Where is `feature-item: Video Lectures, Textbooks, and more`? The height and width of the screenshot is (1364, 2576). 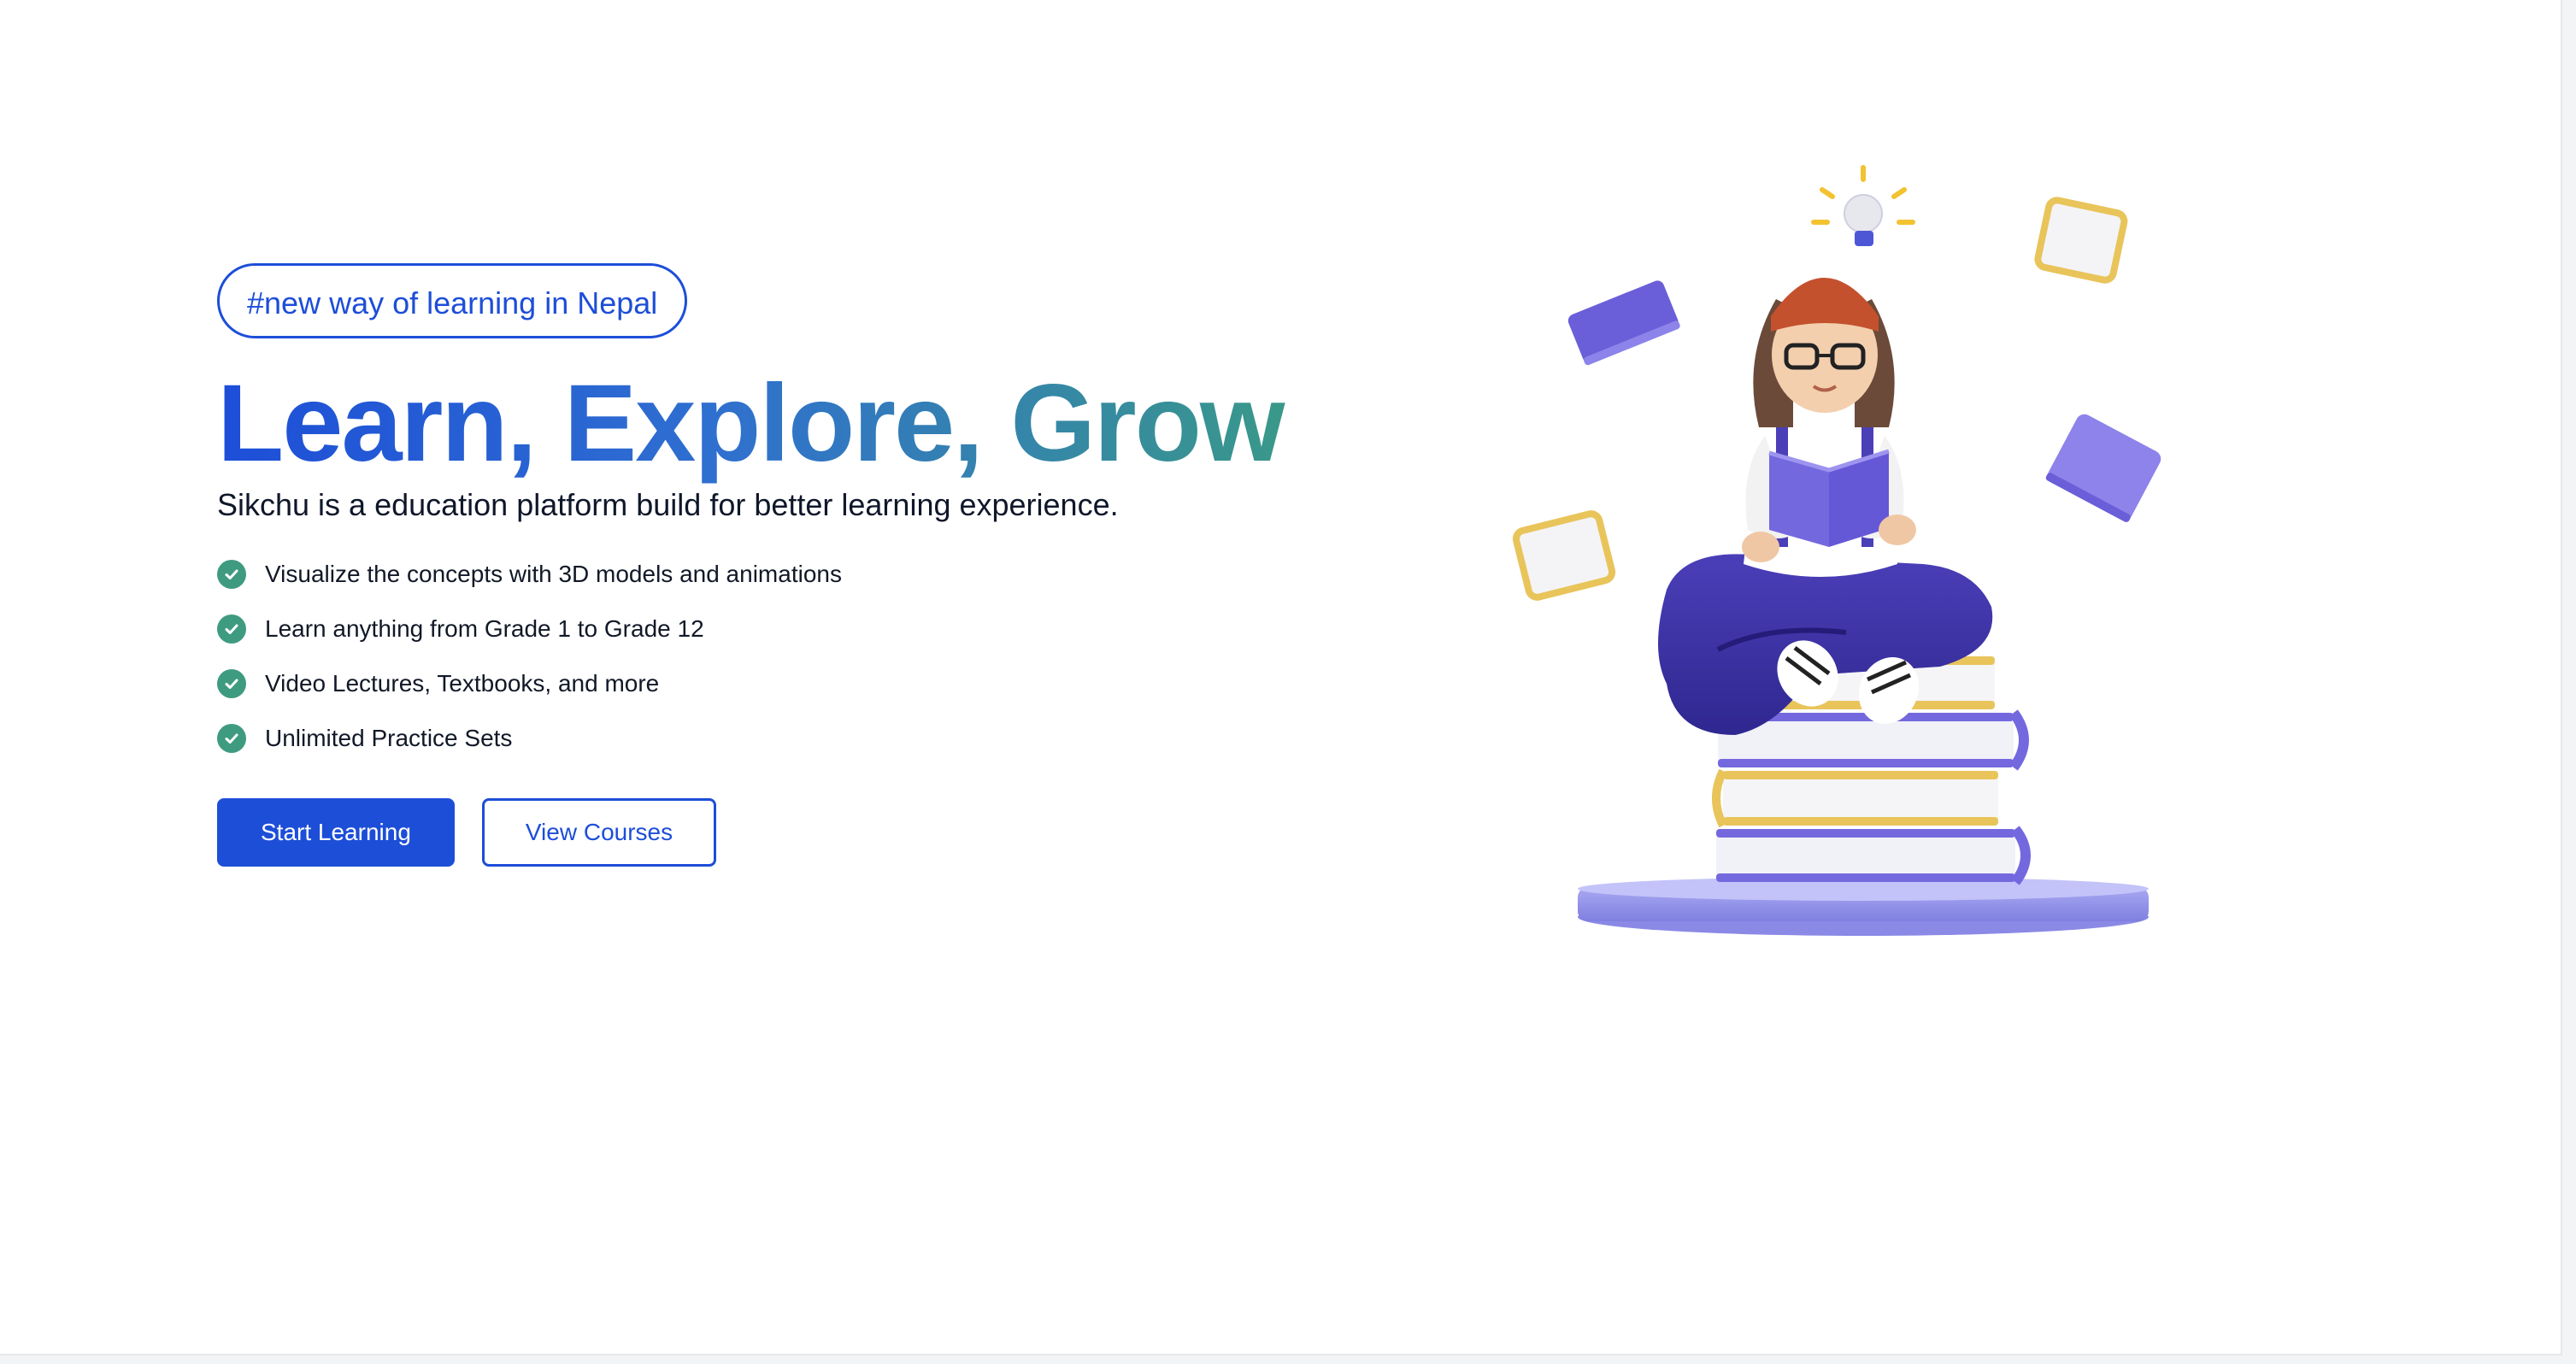
feature-item: Video Lectures, Textbooks, and more is located at coordinates (764, 683).